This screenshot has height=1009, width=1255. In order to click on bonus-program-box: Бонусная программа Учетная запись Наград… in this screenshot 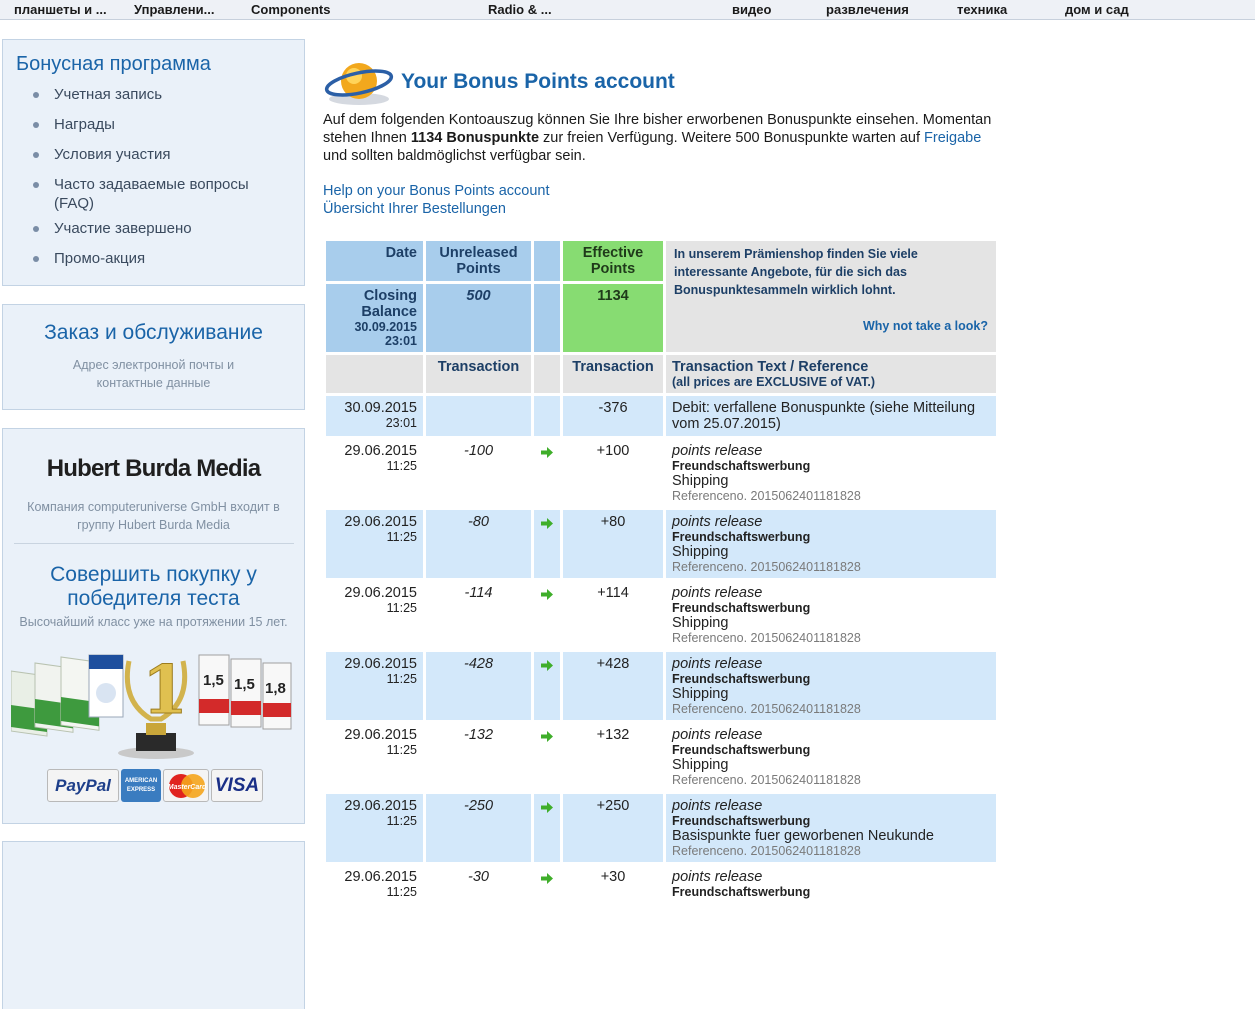, I will do `click(153, 162)`.